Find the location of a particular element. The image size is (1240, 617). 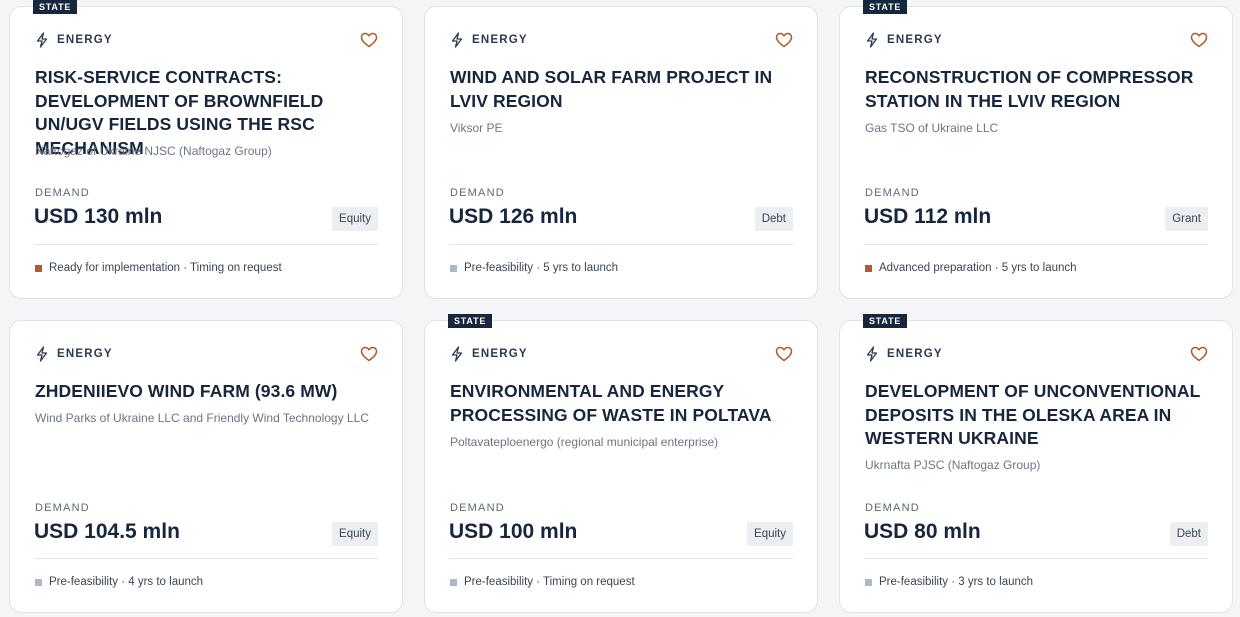

project-title: ZHDENIIEVO WIND FARM (93.6 MW) is located at coordinates (210, 392).